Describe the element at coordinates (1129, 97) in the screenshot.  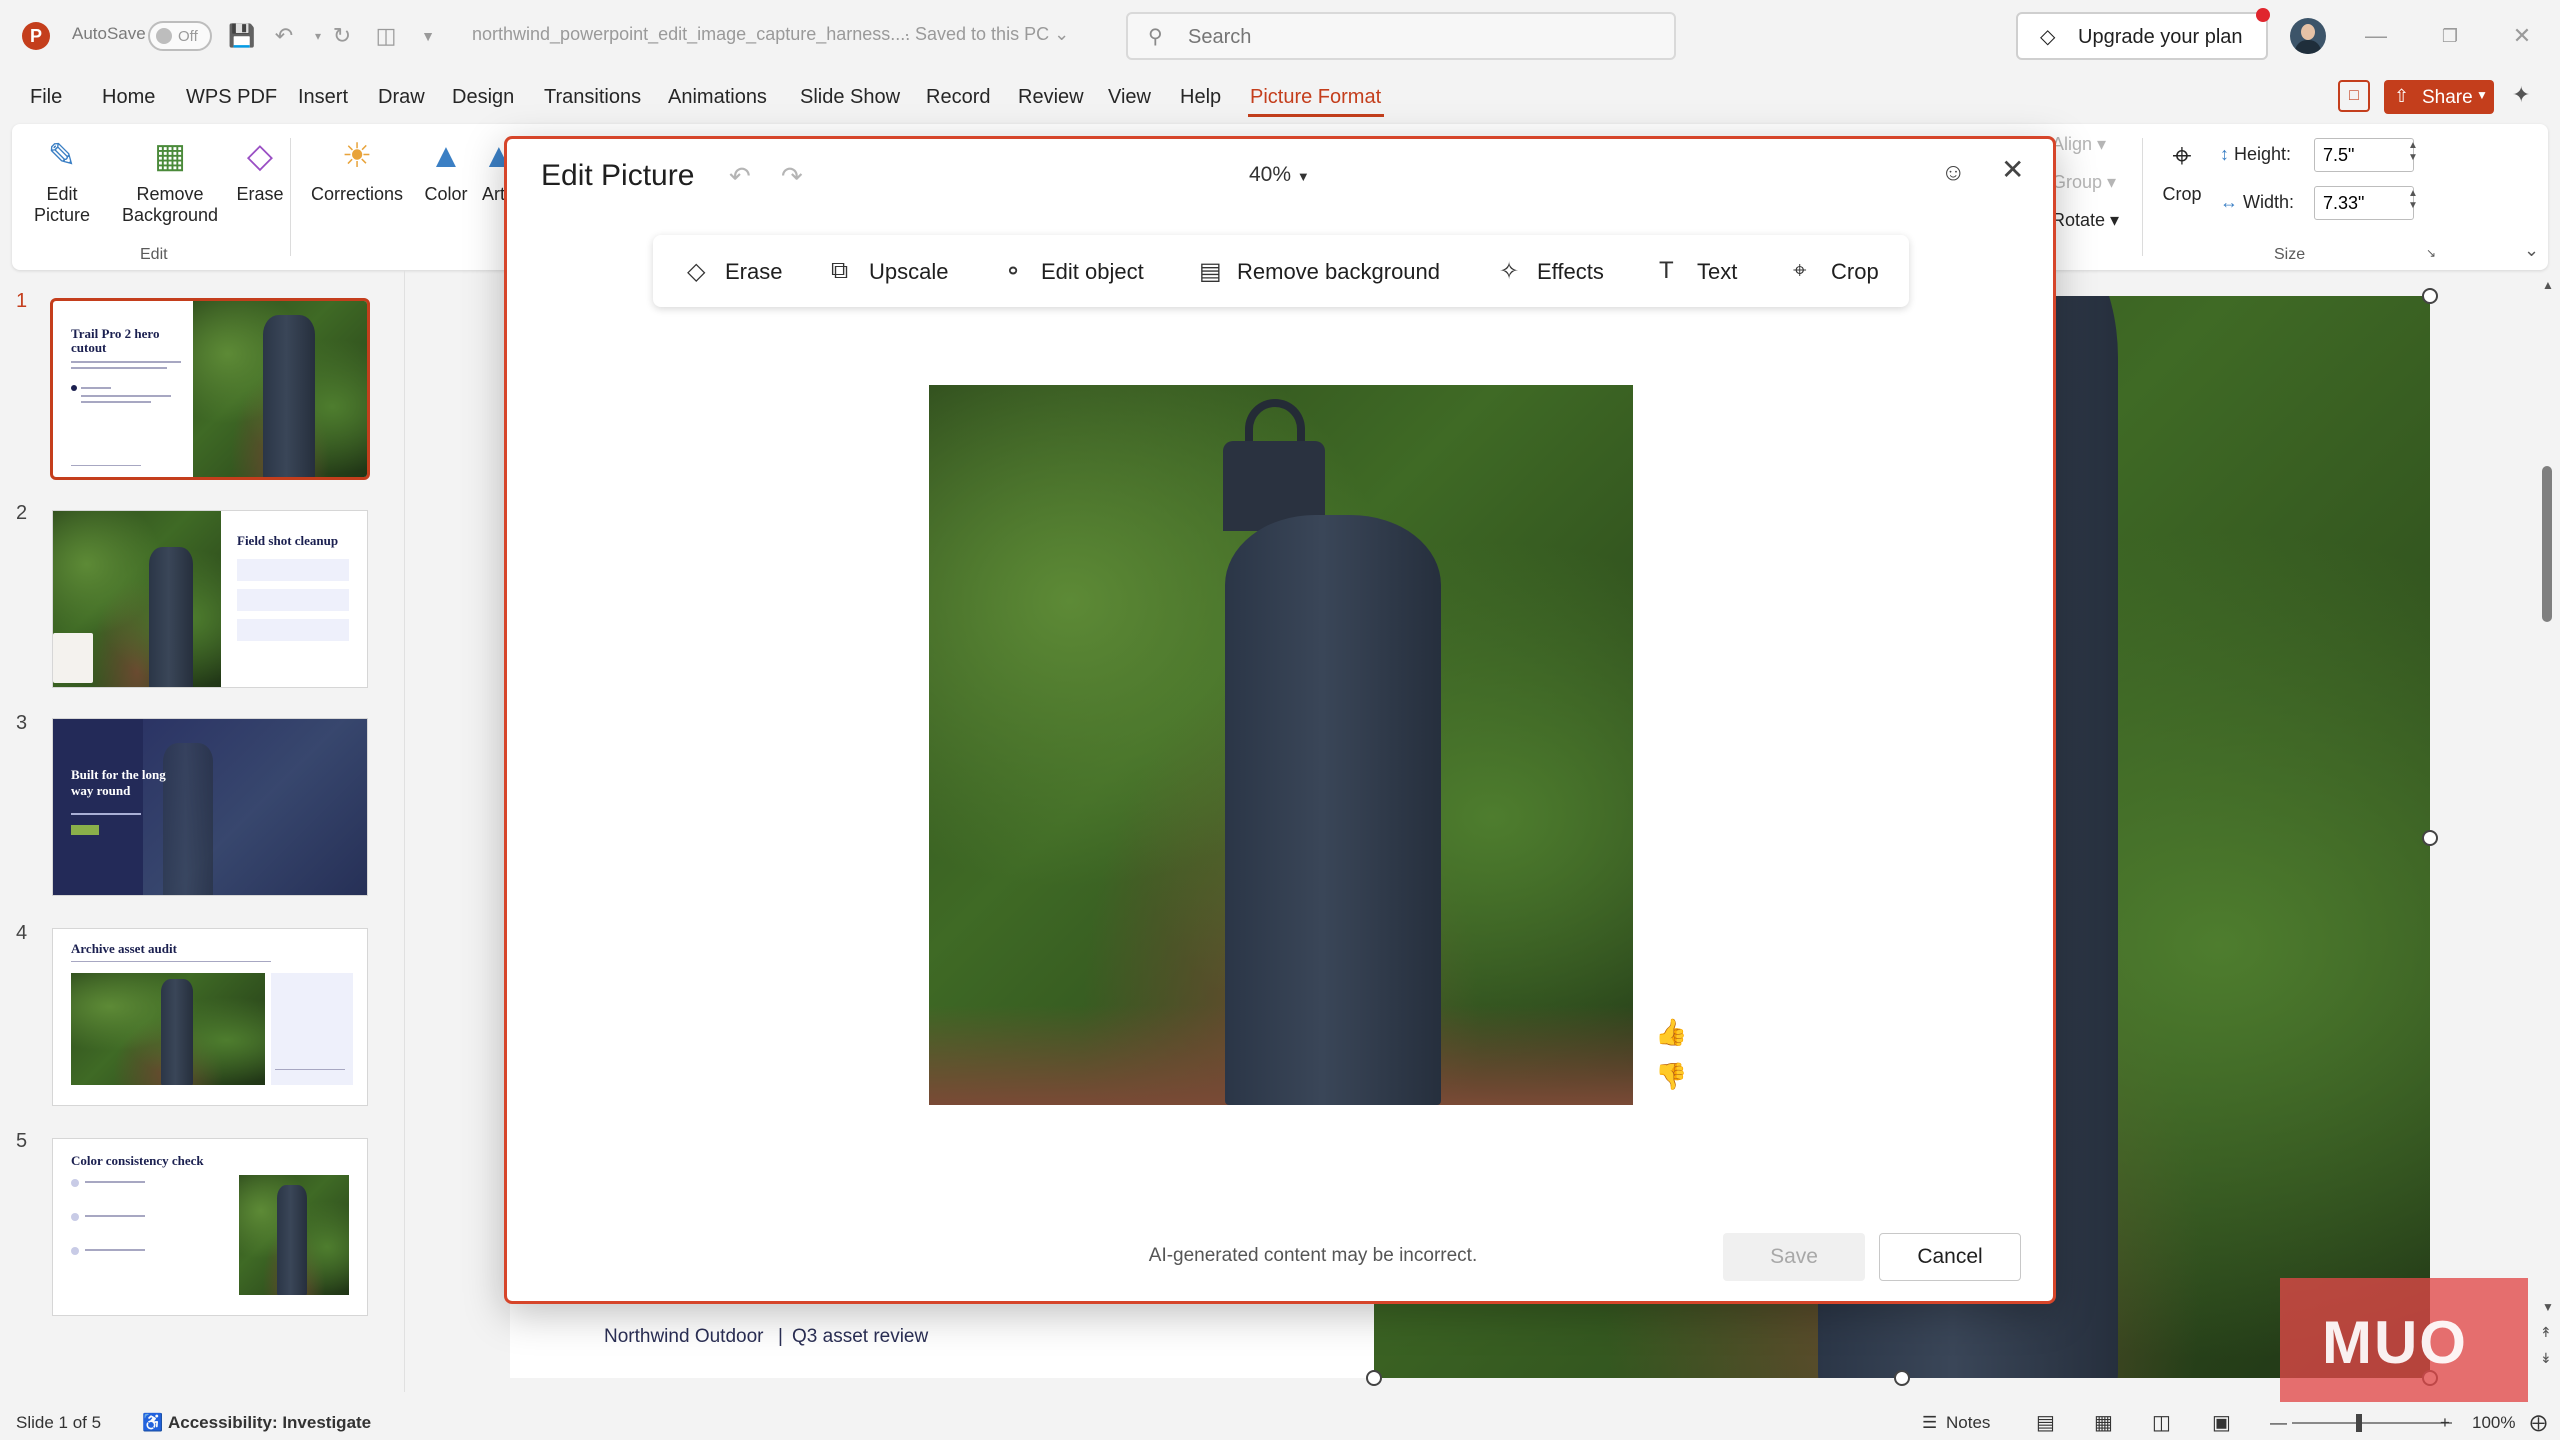
I see `tab-view: View` at that location.